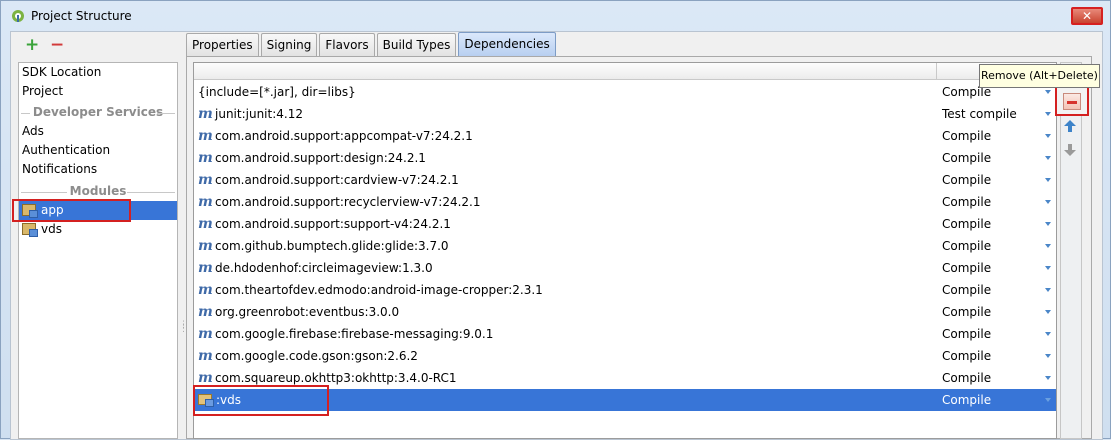  Describe the element at coordinates (289, 44) in the screenshot. I see `tab-signing: Signing` at that location.